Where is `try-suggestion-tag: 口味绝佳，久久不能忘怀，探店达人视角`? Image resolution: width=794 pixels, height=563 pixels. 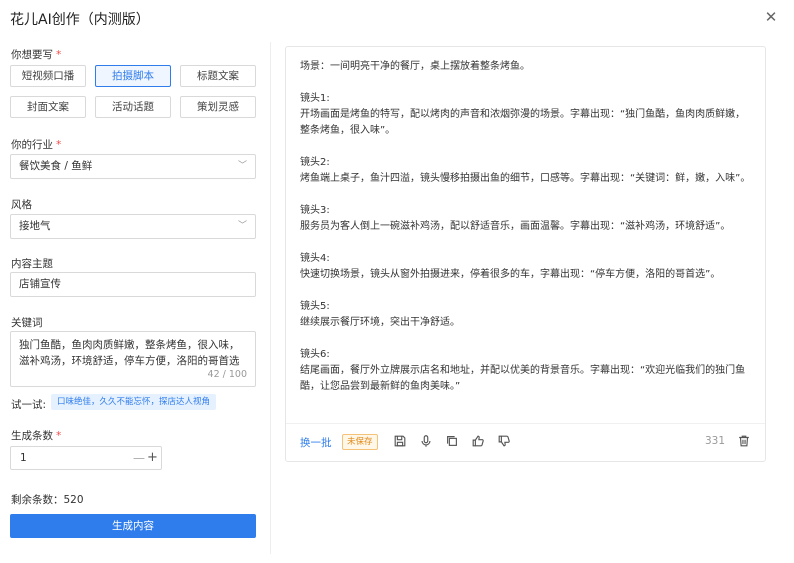
try-suggestion-tag: 口味绝佳，久久不能忘怀，探店达人视角 is located at coordinates (134, 402).